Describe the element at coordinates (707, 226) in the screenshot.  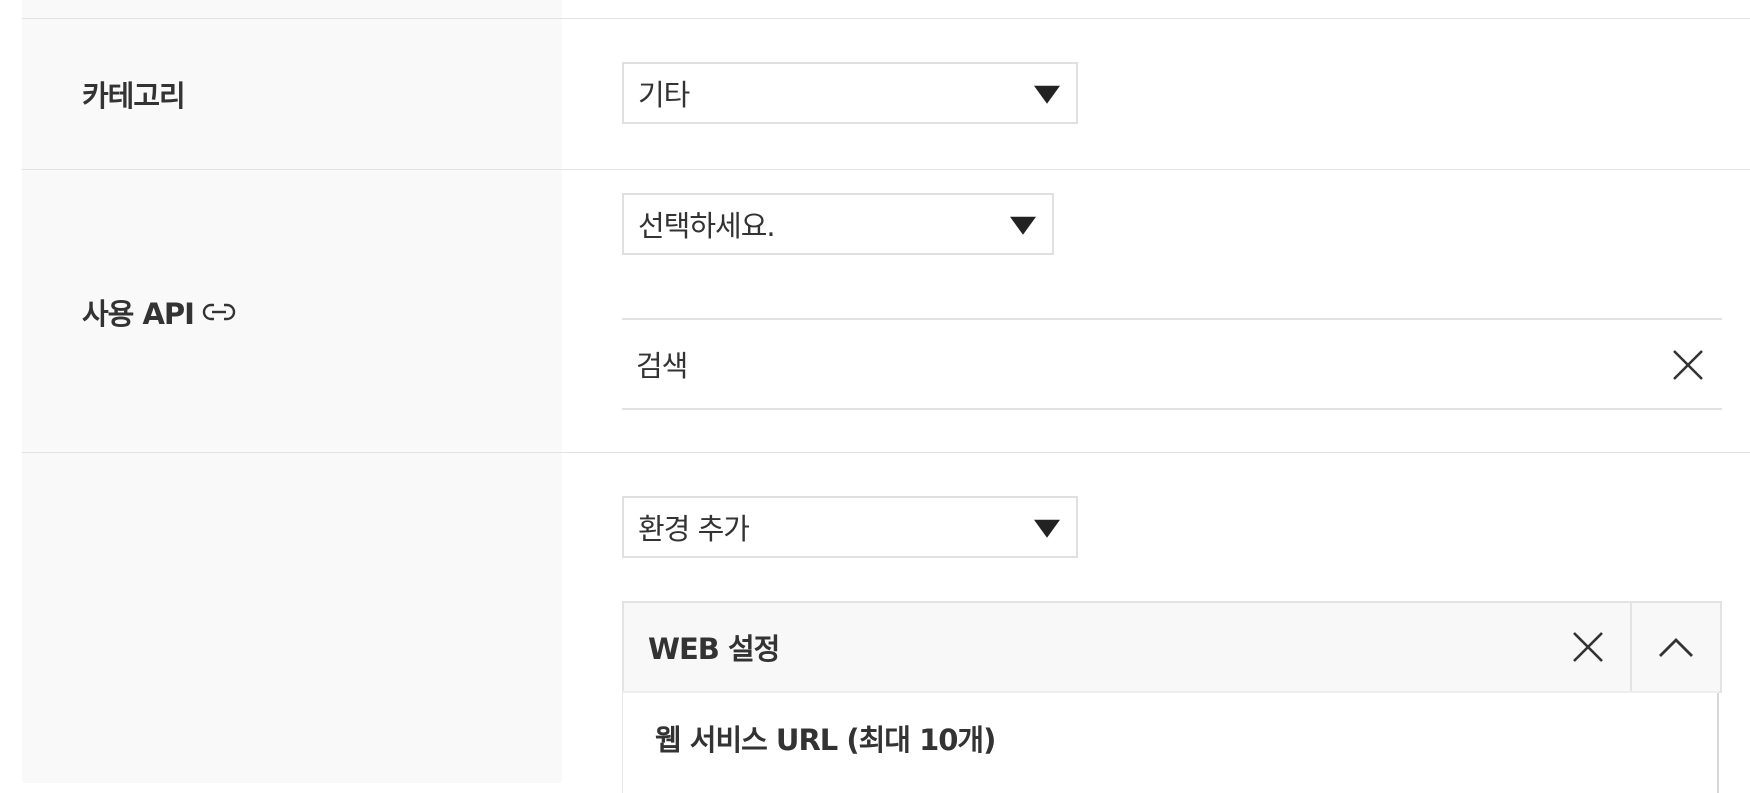
I see `api-select-value: 선택하세요.` at that location.